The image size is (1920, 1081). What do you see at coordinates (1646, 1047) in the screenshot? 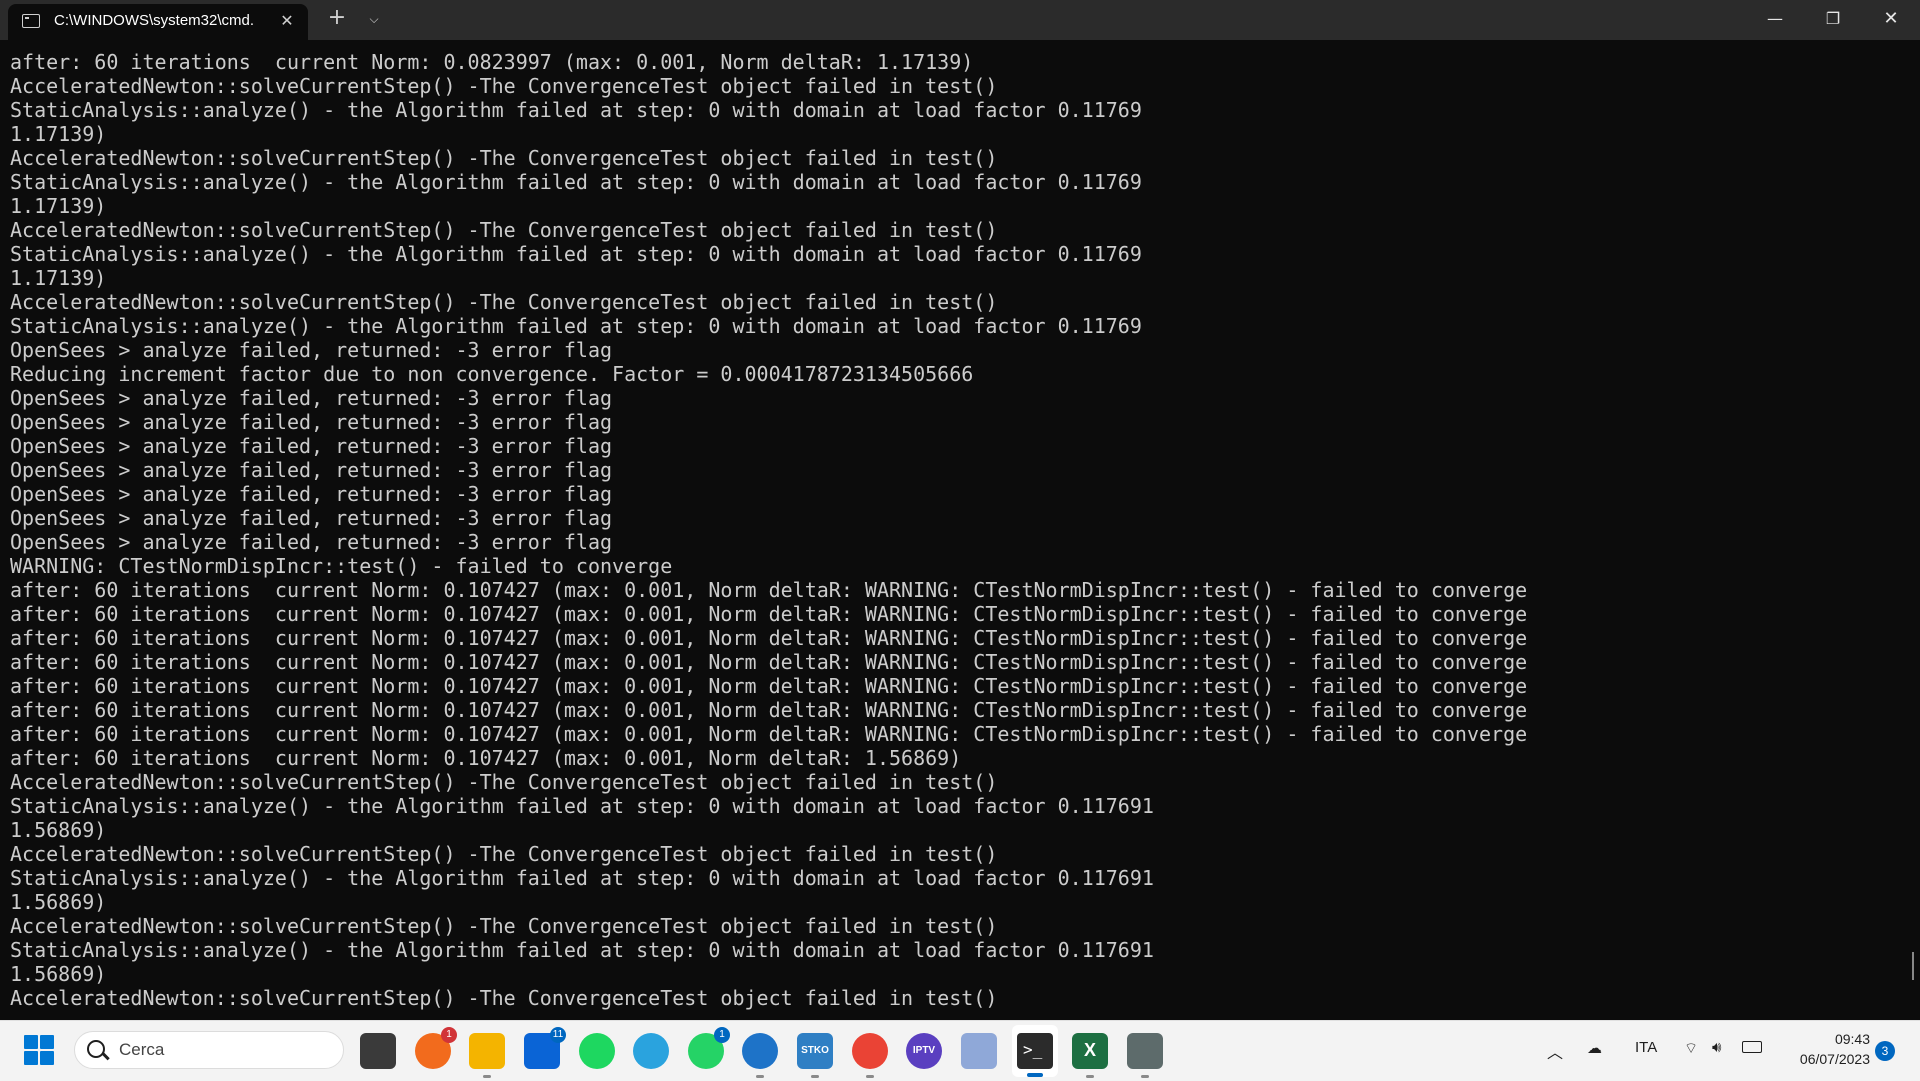
I see `language-indicator: ITA` at bounding box center [1646, 1047].